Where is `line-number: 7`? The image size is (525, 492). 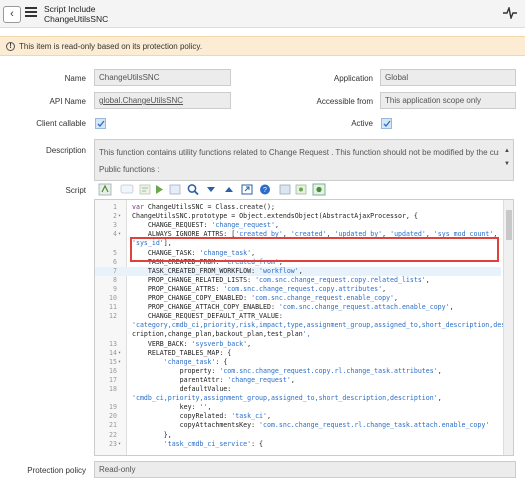 line-number: 7 is located at coordinates (115, 270).